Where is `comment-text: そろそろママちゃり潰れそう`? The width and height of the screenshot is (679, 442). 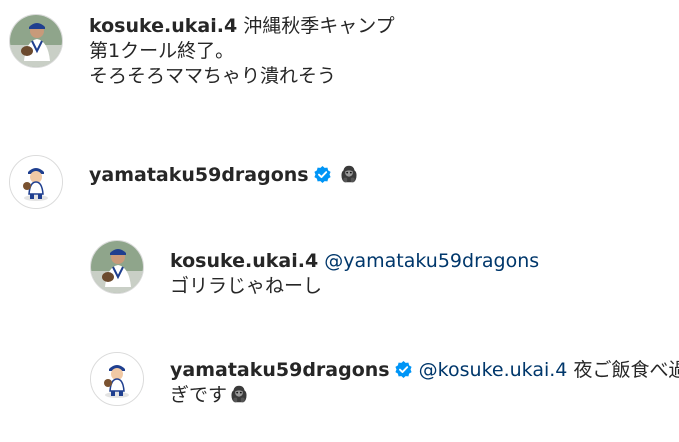 comment-text: そろそろママちゃり潰れそう is located at coordinates (213, 76).